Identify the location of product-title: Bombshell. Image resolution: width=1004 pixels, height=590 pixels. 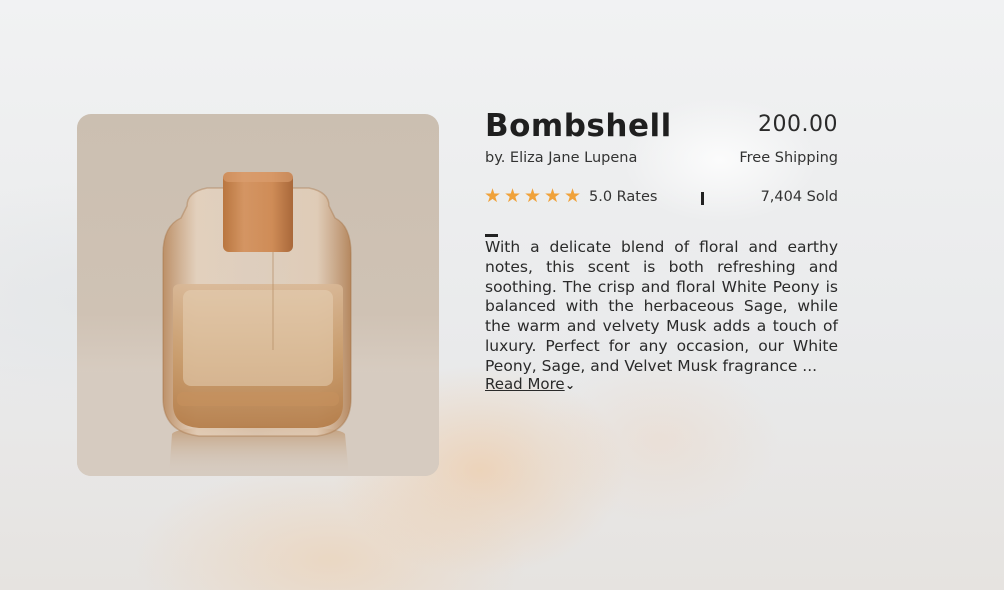
(578, 126).